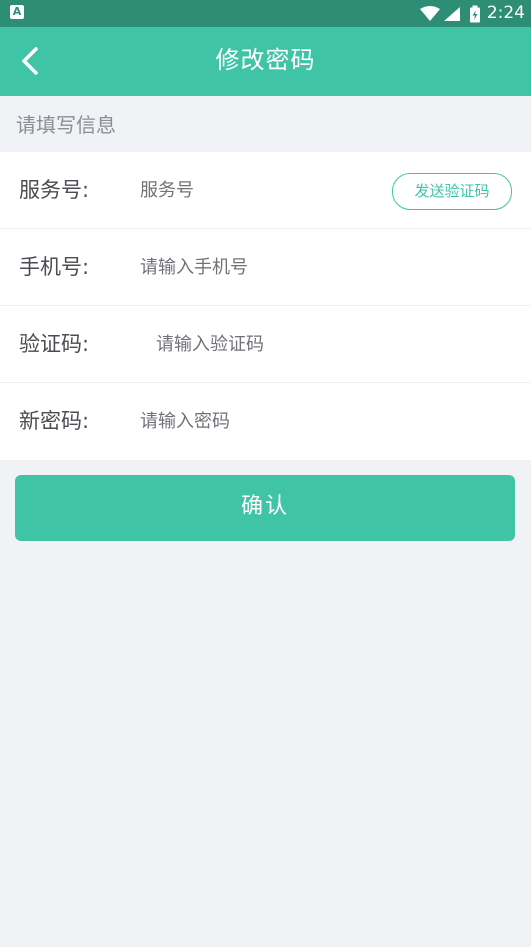 The image size is (531, 947). What do you see at coordinates (265, 13) in the screenshot?
I see `status-bar: A 2:24` at bounding box center [265, 13].